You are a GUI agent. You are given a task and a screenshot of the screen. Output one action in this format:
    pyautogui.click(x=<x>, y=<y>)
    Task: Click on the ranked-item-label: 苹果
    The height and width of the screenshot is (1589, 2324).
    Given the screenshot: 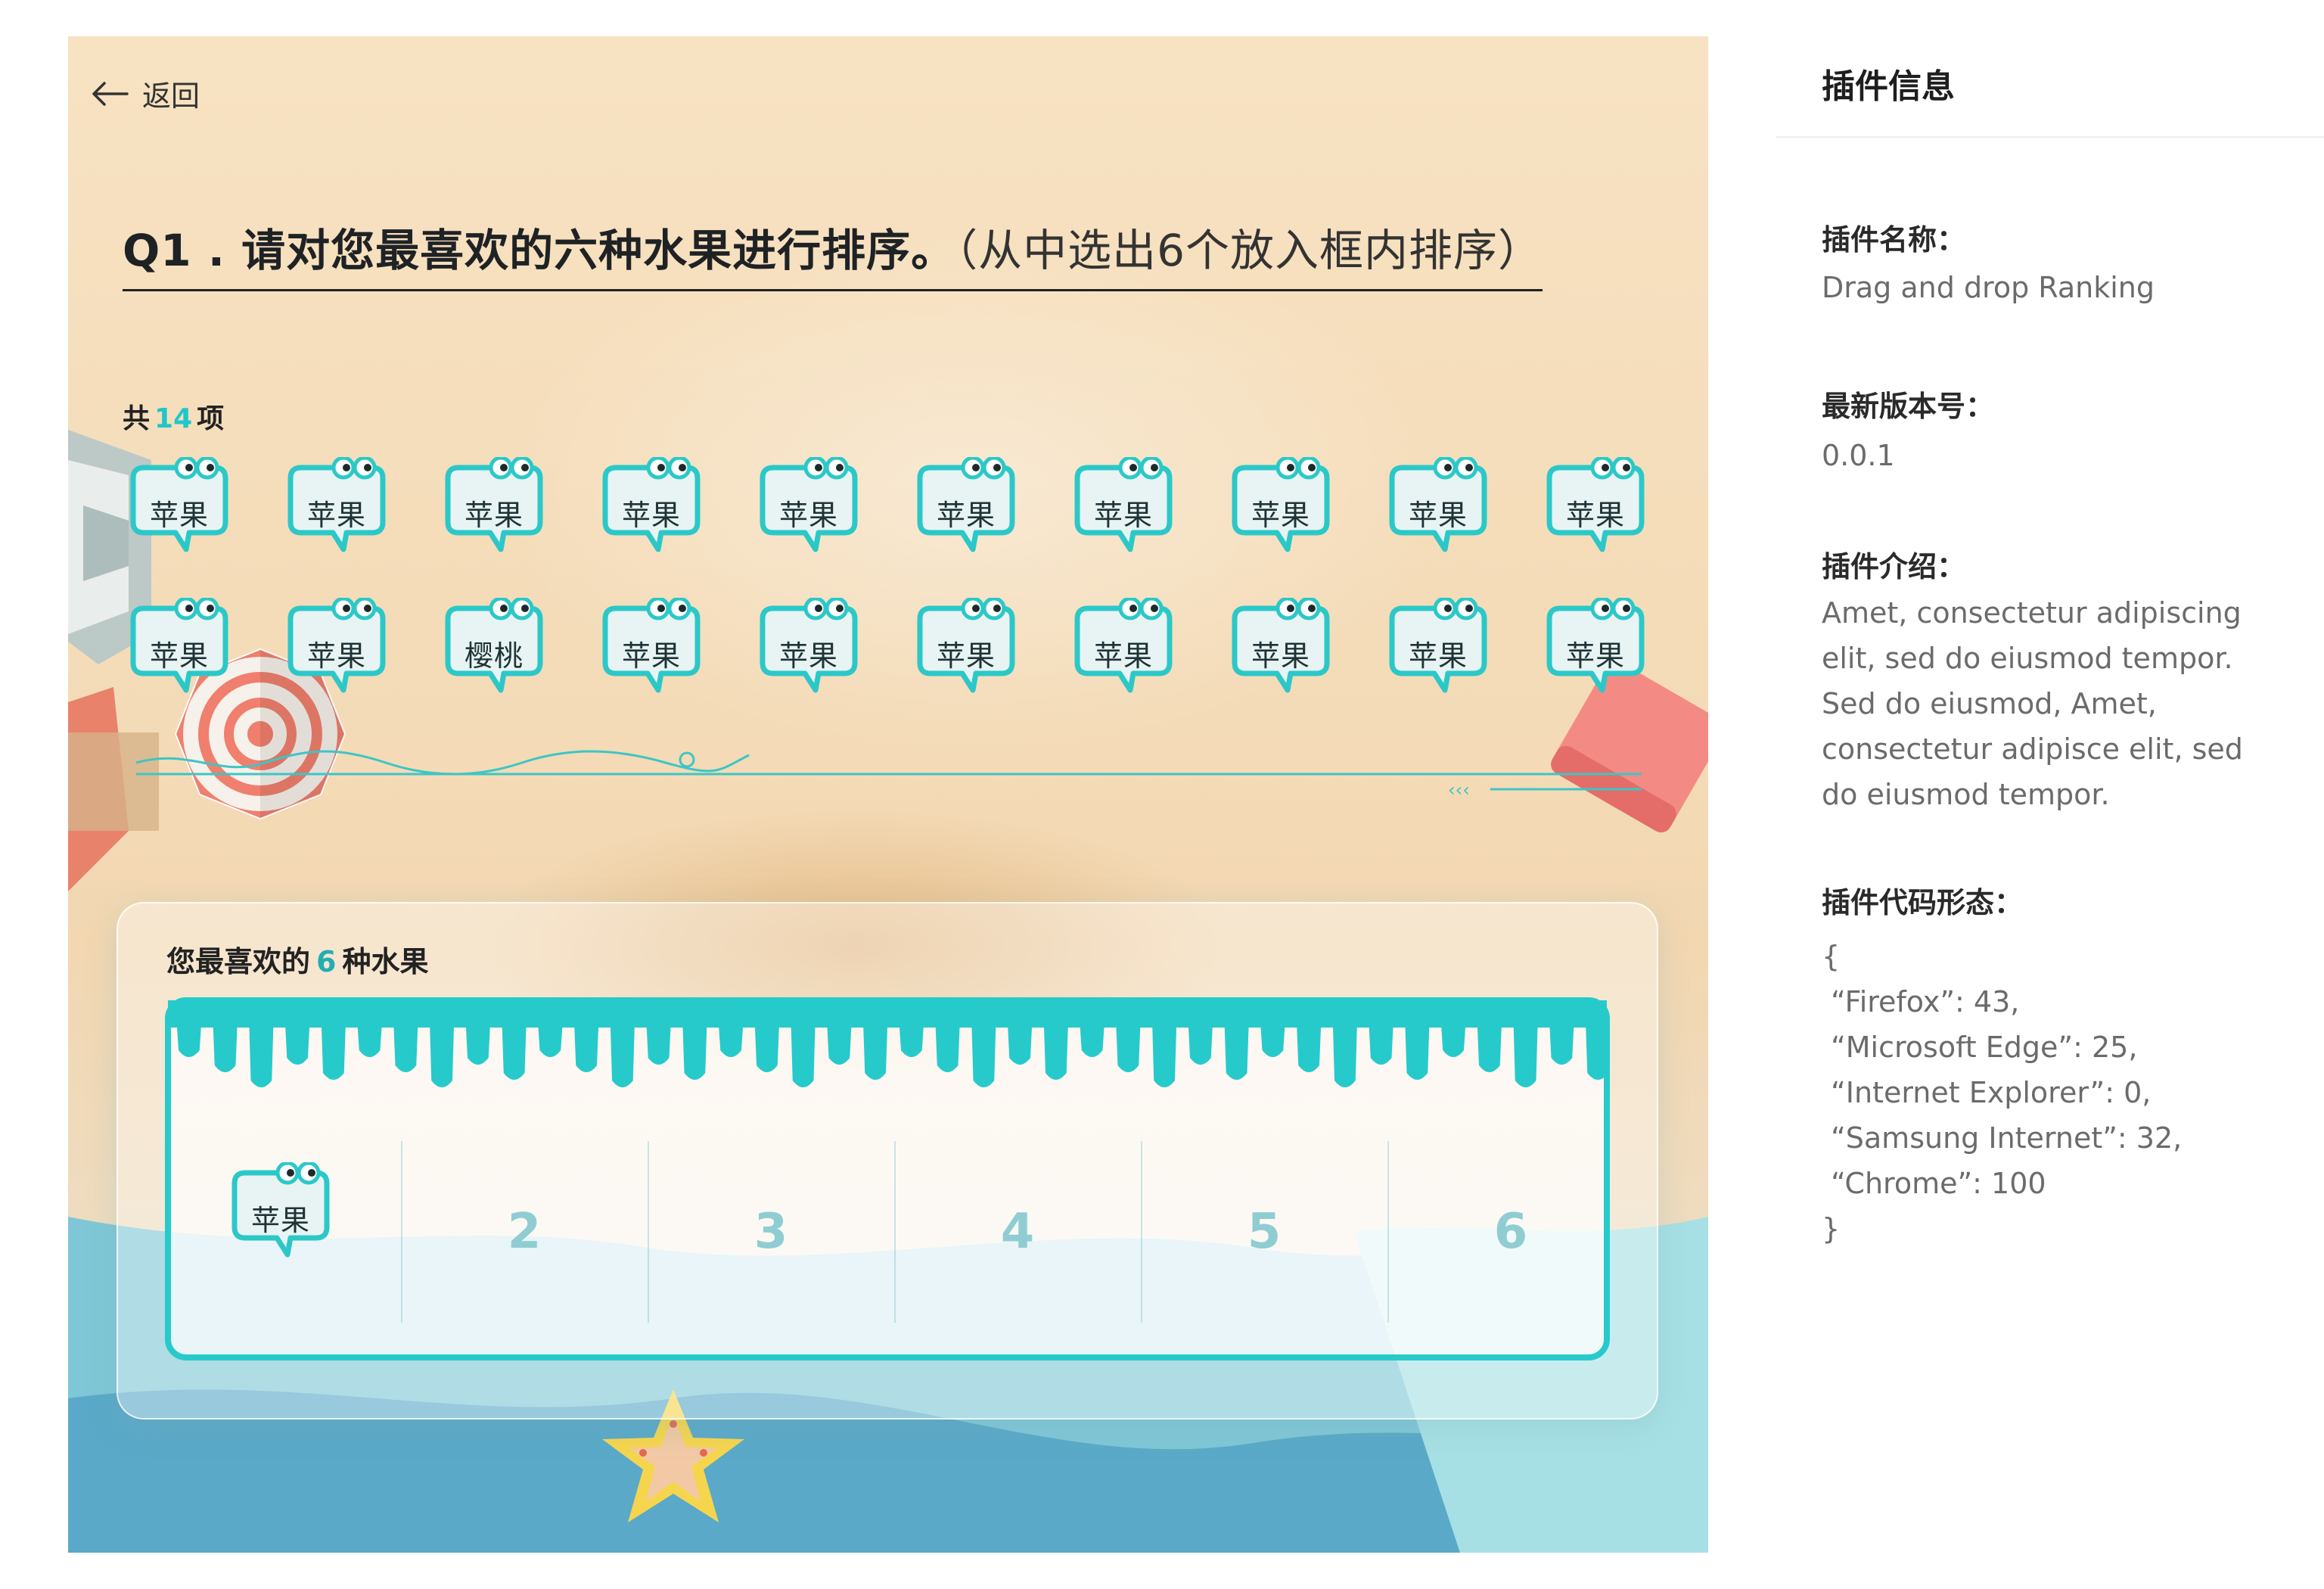 What is the action you would take?
    pyautogui.click(x=280, y=1220)
    